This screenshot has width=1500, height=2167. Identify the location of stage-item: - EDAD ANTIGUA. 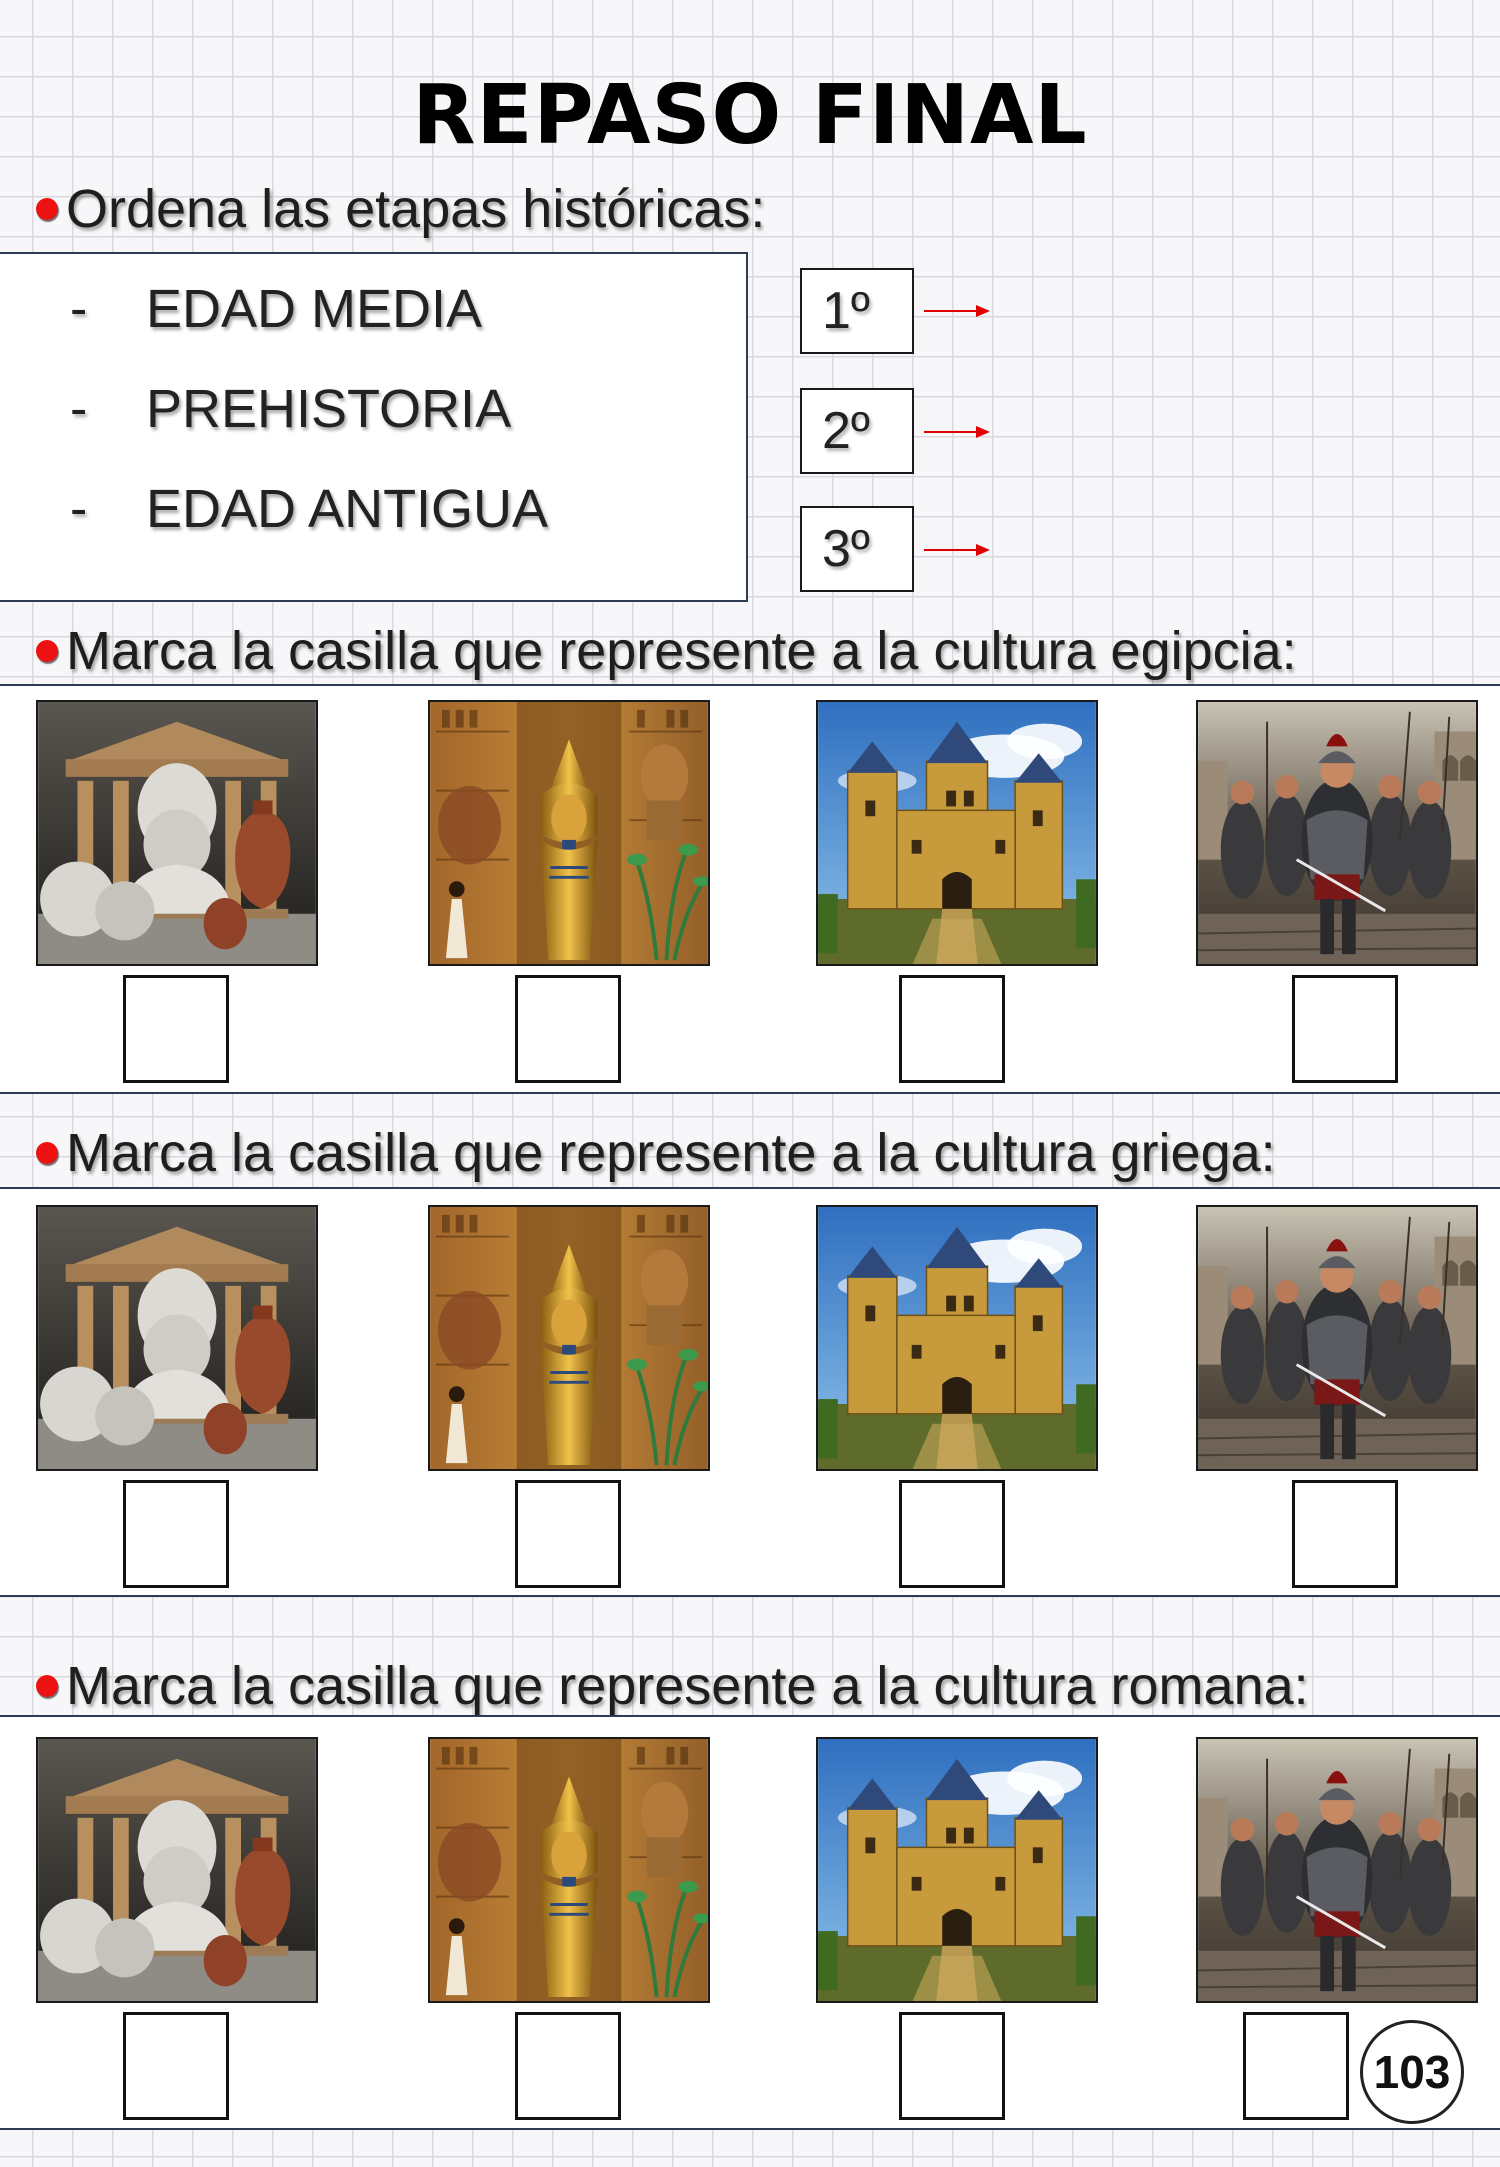
(309, 509).